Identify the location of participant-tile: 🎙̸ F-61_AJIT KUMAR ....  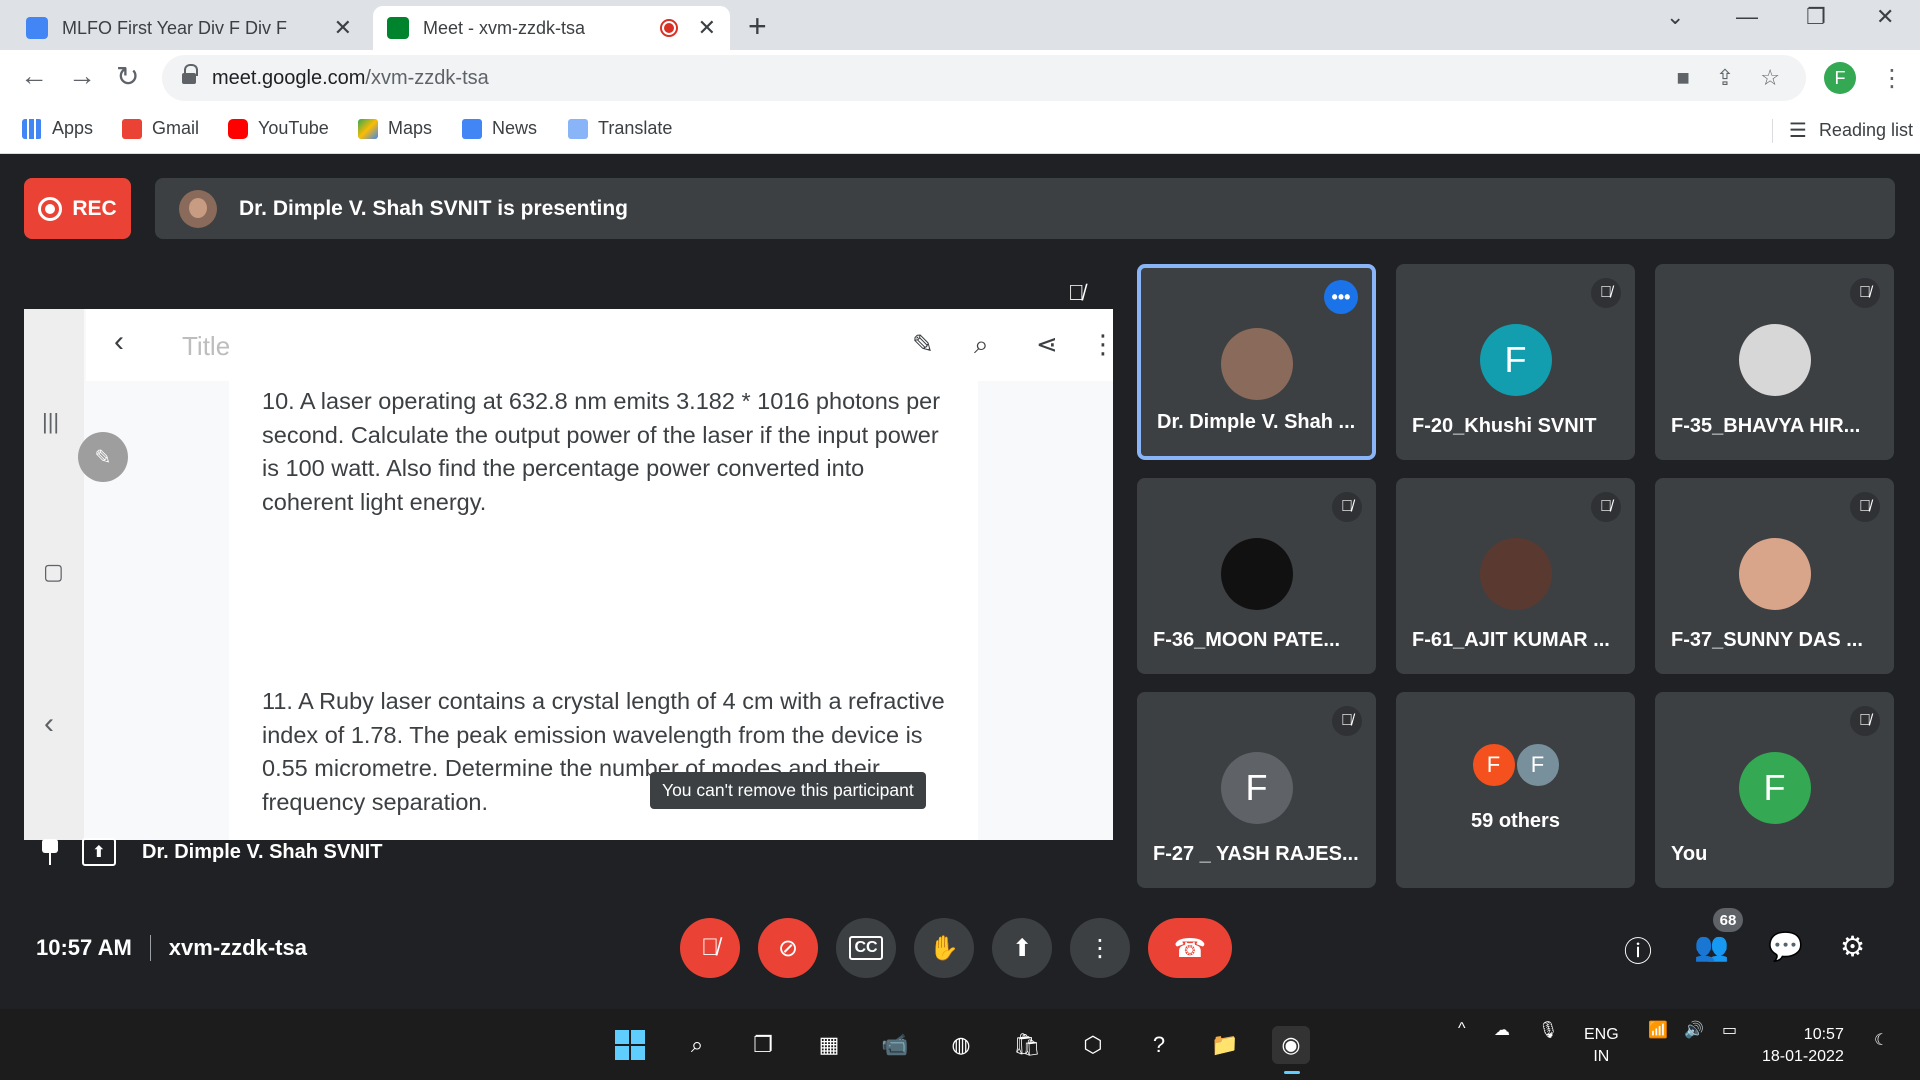
(1515, 576).